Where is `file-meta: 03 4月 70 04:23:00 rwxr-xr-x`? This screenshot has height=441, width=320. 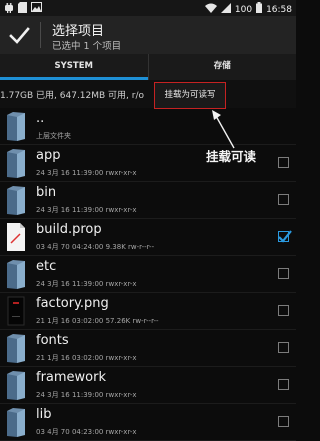 file-meta: 03 4月 70 04:23:00 rwxr-xr-x is located at coordinates (86, 432).